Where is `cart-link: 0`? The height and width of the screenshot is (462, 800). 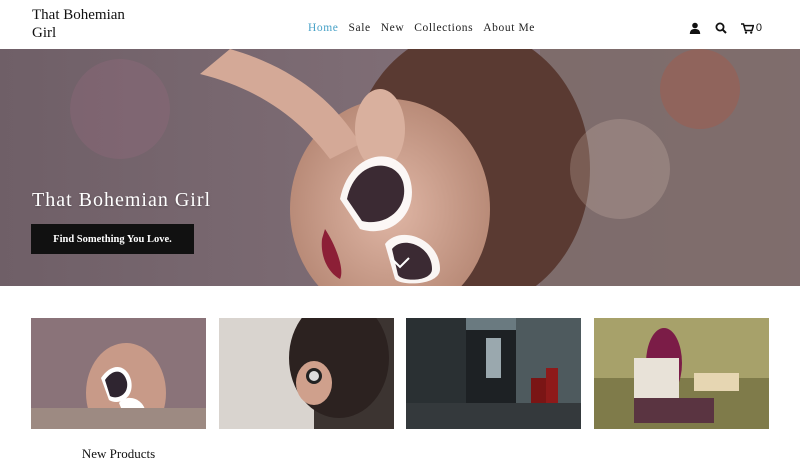
cart-link: 0 is located at coordinates (751, 28).